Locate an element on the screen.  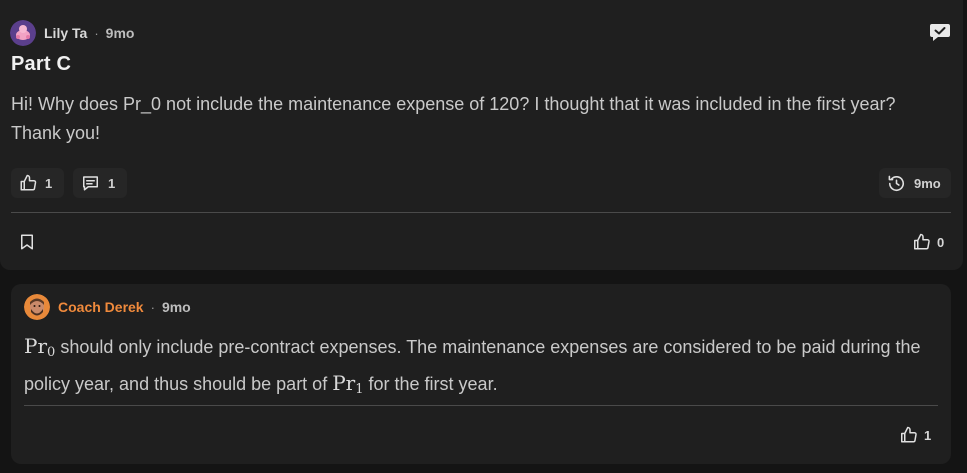
history-icon is located at coordinates (896, 183).